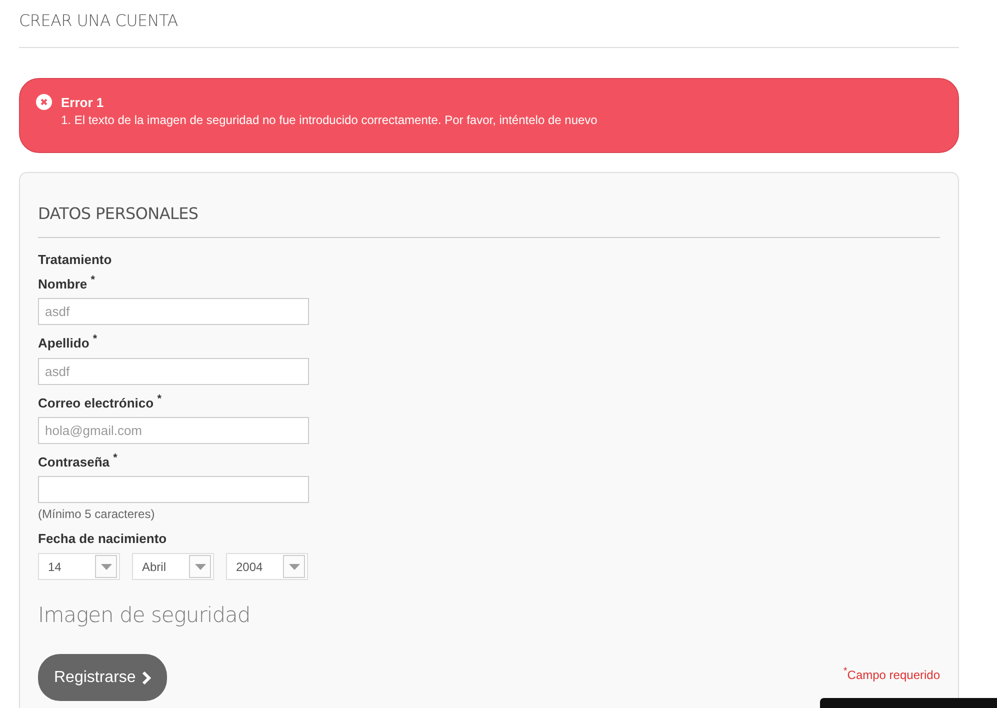  What do you see at coordinates (119, 213) in the screenshot?
I see `section-title: DATOS PERSONALES` at bounding box center [119, 213].